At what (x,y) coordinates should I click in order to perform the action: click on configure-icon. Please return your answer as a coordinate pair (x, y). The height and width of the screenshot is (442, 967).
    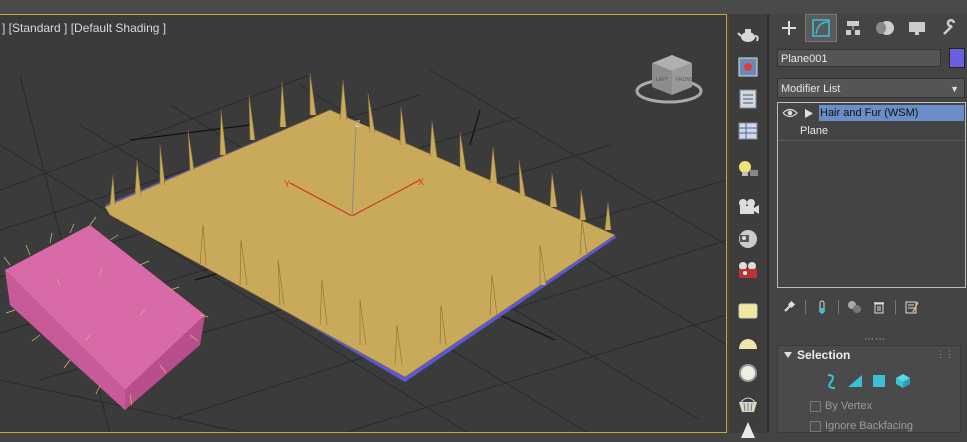
    Looking at the image, I should click on (912, 307).